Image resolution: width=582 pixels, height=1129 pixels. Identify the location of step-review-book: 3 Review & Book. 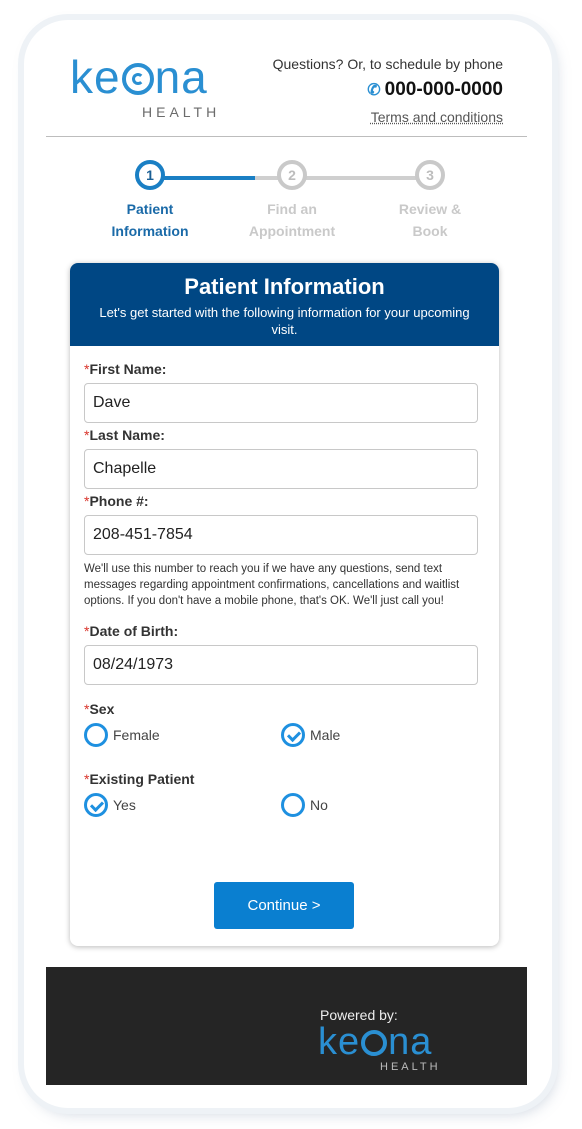
(430, 201).